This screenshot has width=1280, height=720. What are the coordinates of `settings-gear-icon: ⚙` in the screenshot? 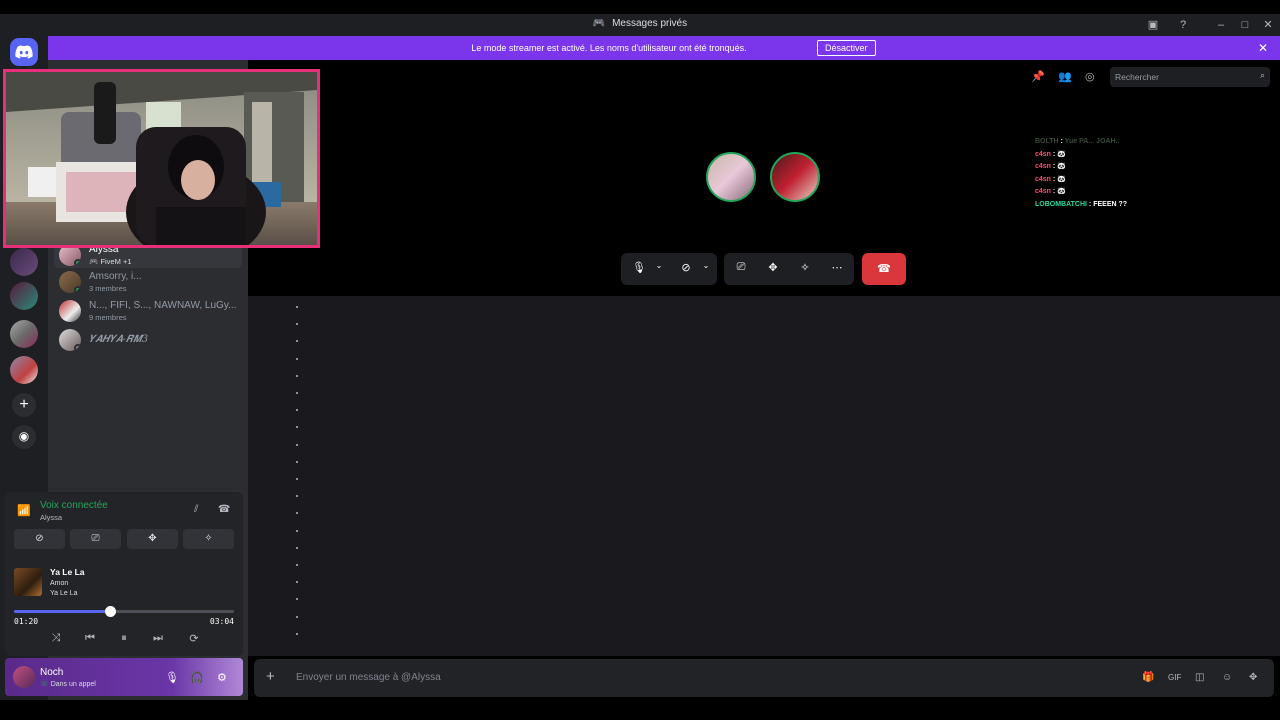 It's located at (222, 677).